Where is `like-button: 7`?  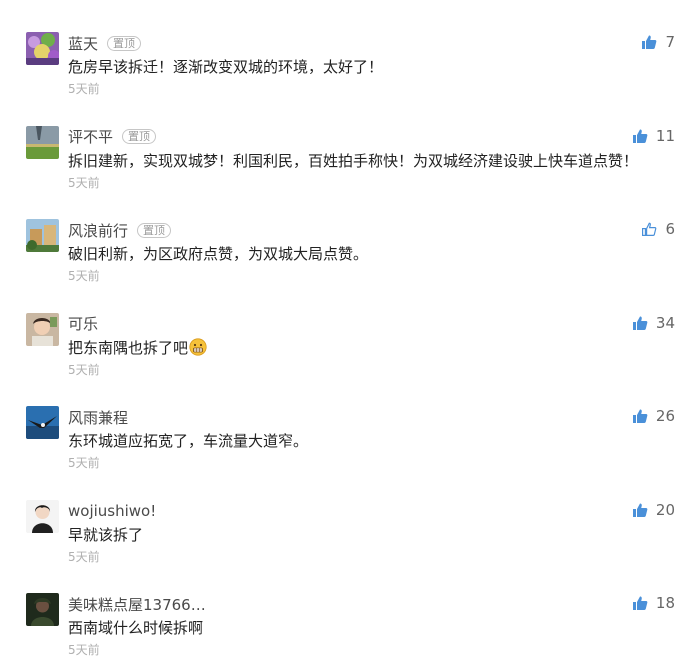
like-button: 7 is located at coordinates (658, 42).